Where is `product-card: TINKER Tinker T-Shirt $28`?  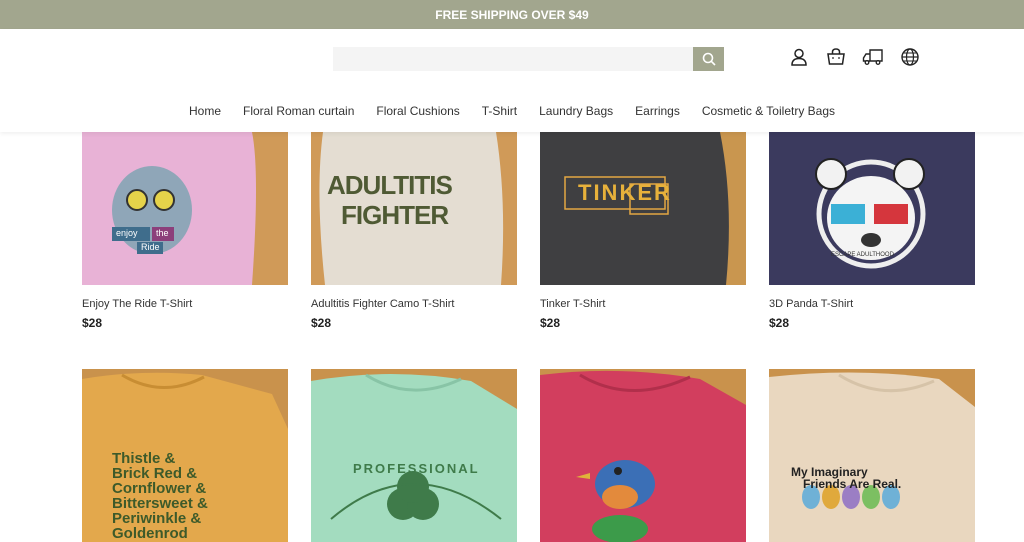
product-card: TINKER Tinker T-Shirt $28 is located at coordinates (643, 232).